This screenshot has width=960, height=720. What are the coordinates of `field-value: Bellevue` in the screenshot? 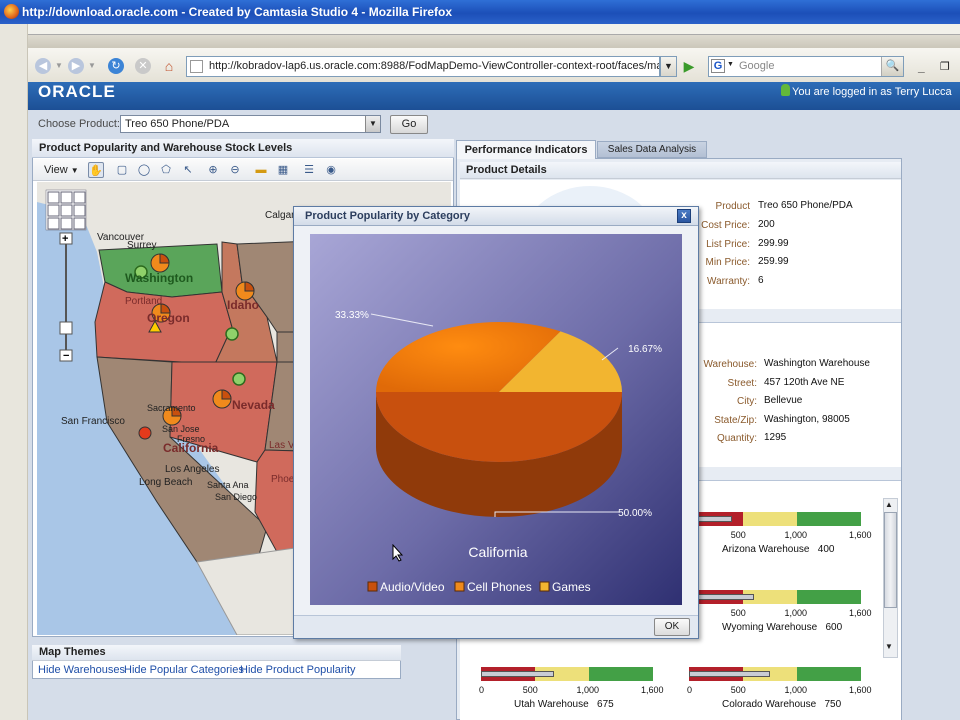 It's located at (783, 400).